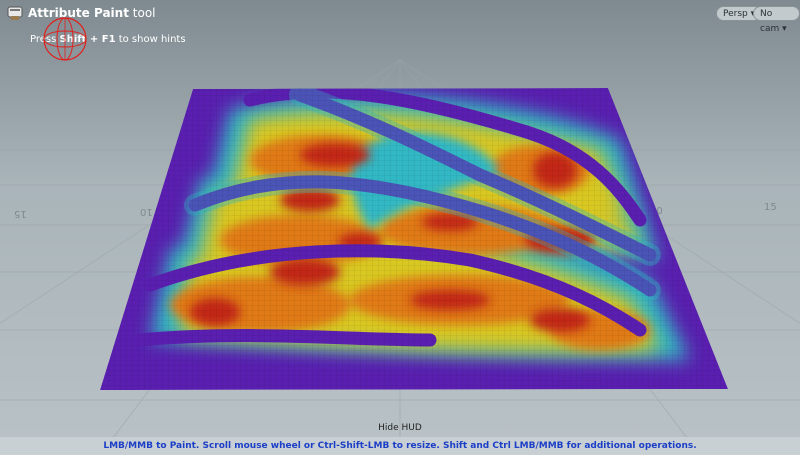 The width and height of the screenshot is (800, 455). Describe the element at coordinates (784, 29) in the screenshot. I see `chevron-down-icon: ▾` at that location.